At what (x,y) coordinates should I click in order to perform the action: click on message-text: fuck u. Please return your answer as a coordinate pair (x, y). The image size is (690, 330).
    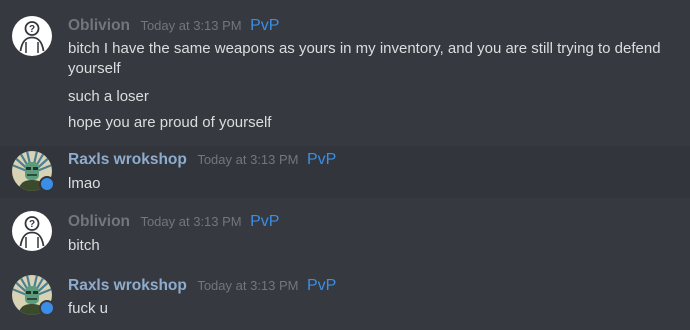
    Looking at the image, I should click on (88, 308).